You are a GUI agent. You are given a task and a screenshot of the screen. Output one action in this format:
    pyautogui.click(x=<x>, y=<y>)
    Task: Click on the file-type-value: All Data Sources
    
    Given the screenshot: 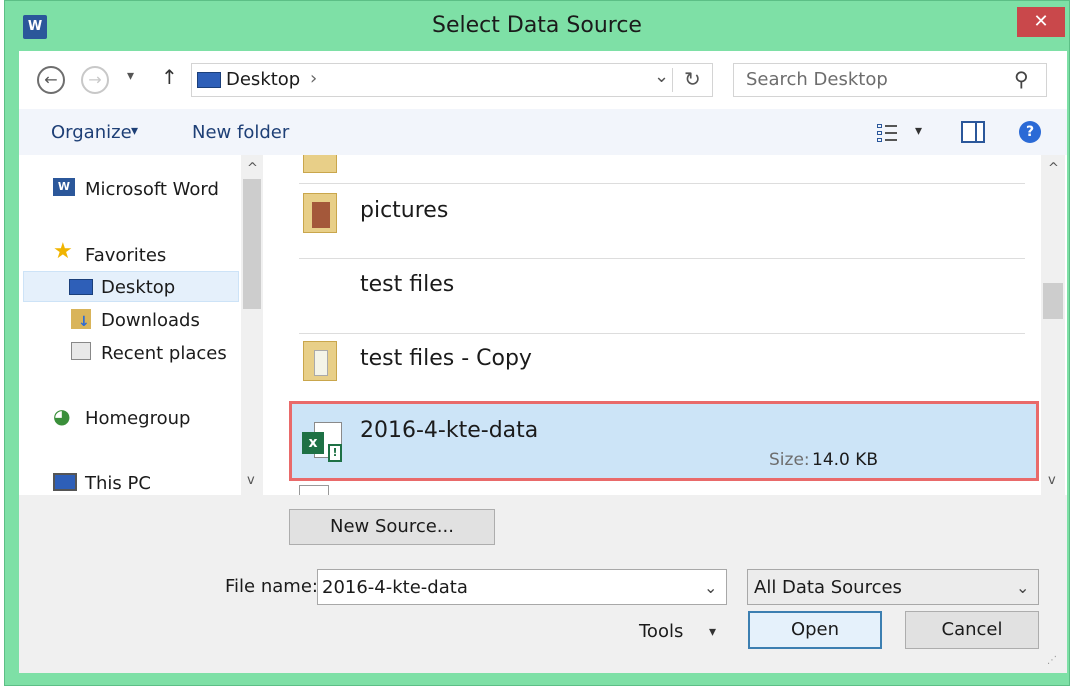 What is the action you would take?
    pyautogui.click(x=828, y=587)
    